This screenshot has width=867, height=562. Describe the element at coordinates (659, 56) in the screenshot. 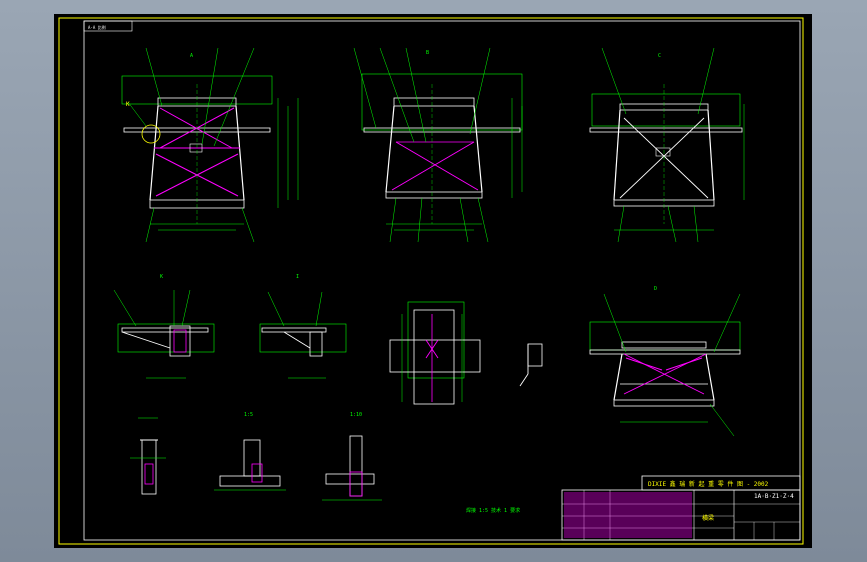

I see `view-c-label: C` at that location.